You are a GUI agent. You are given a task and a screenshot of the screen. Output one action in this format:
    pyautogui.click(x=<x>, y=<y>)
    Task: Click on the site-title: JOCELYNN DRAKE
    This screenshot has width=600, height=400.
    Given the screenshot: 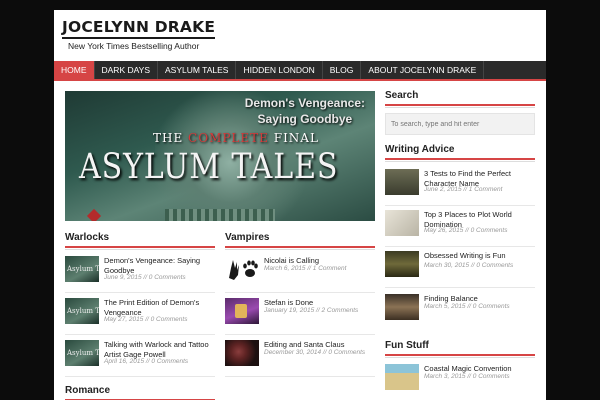 What is the action you would take?
    pyautogui.click(x=139, y=28)
    